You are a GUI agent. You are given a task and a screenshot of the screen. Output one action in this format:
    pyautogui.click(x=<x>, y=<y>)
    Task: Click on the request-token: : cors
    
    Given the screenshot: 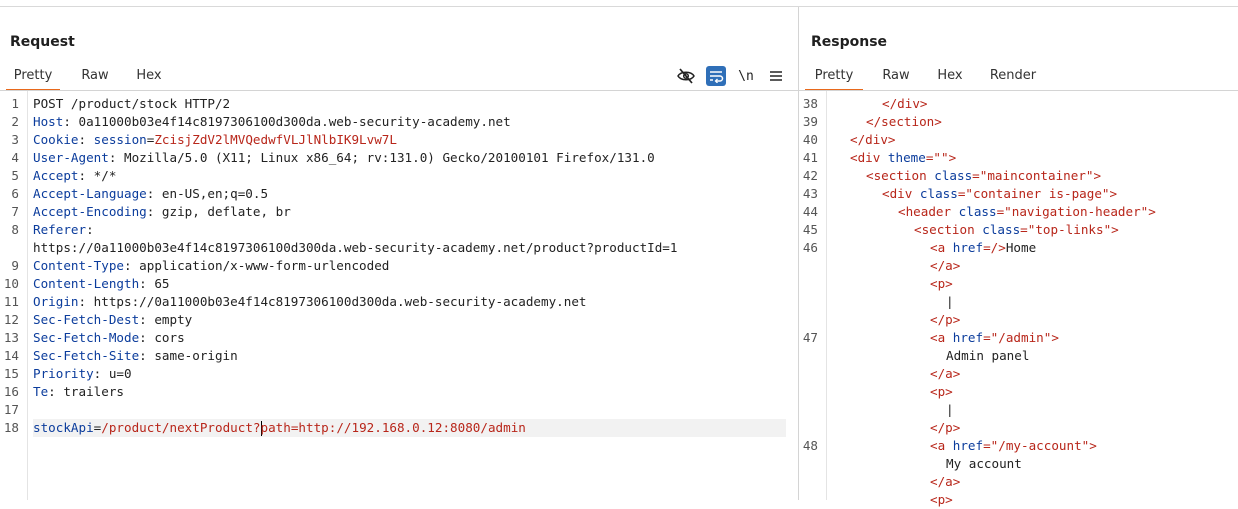 What is the action you would take?
    pyautogui.click(x=162, y=337)
    